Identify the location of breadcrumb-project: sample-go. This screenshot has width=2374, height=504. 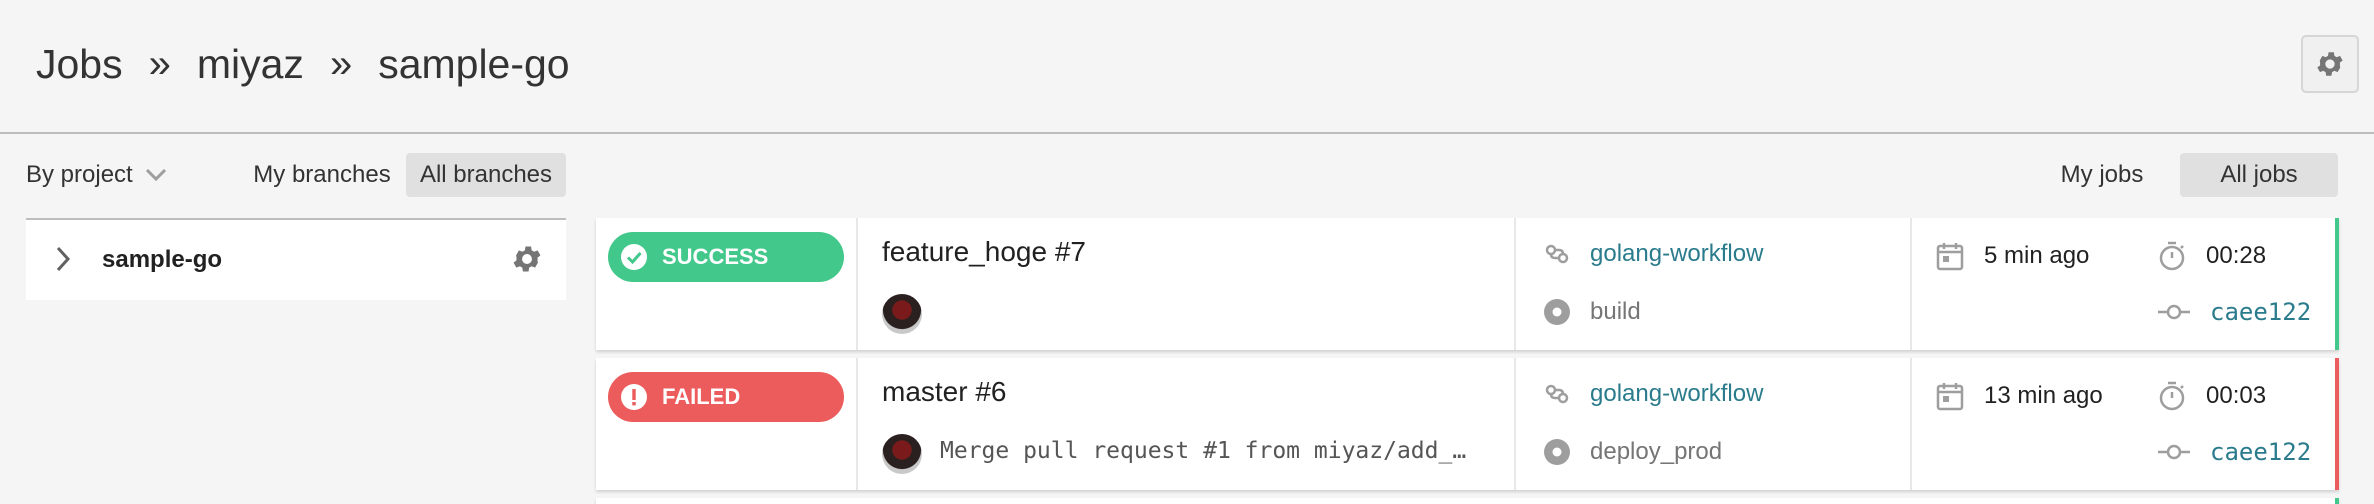
(473, 64).